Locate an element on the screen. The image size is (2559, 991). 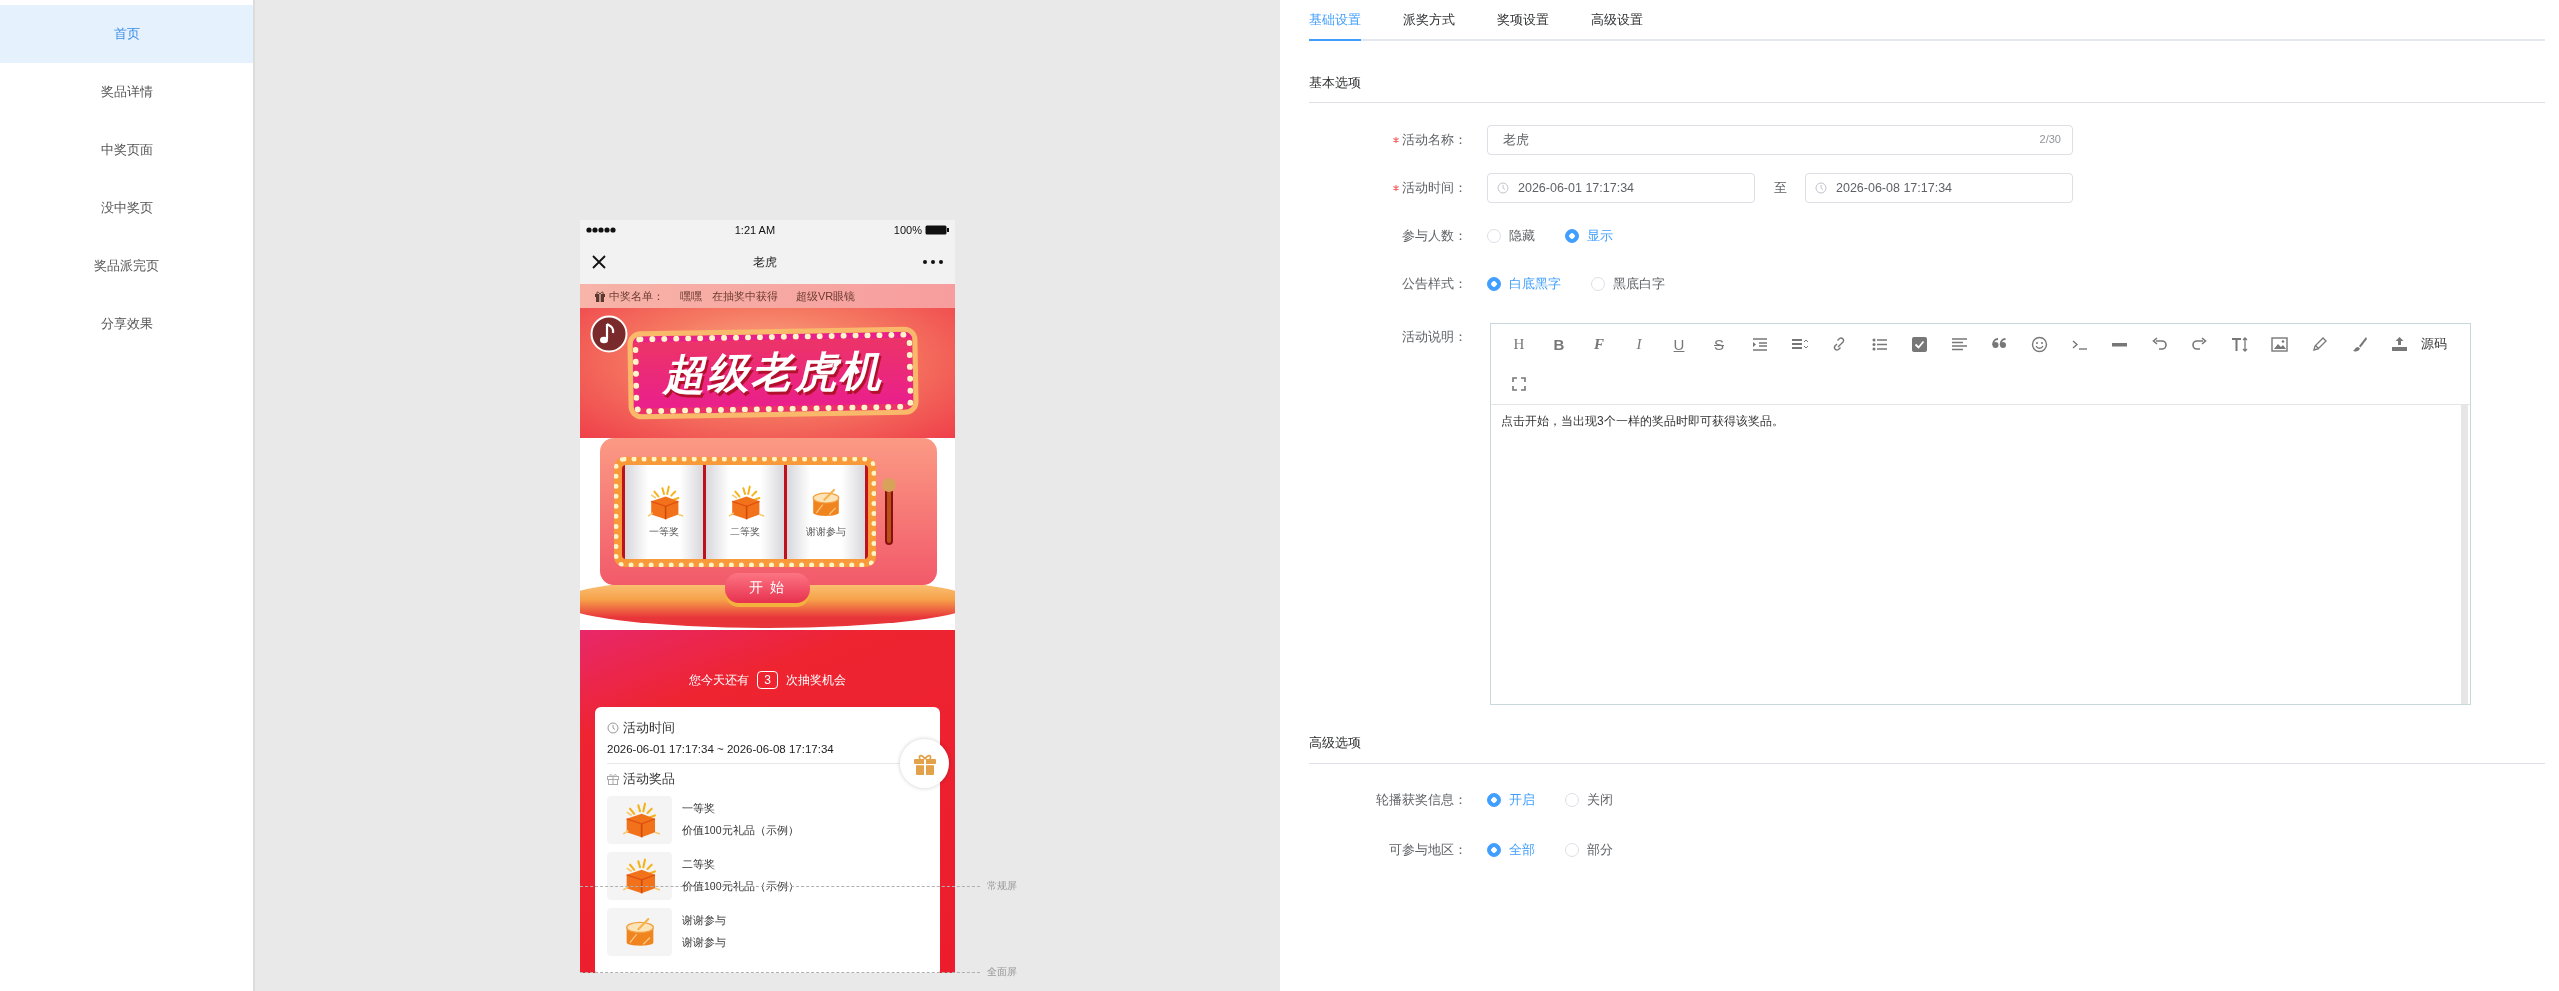
date-time-field: 2026-06-08 17:17:34 is located at coordinates (1939, 188).